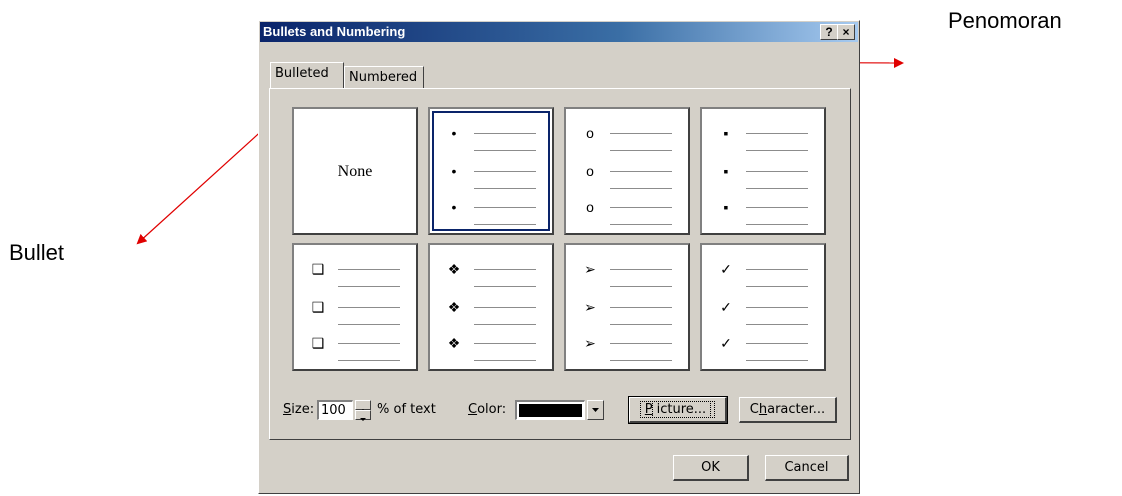 The height and width of the screenshot is (496, 1122). What do you see at coordinates (1005, 20) in the screenshot?
I see `penomoran-annotation: Penomoran` at bounding box center [1005, 20].